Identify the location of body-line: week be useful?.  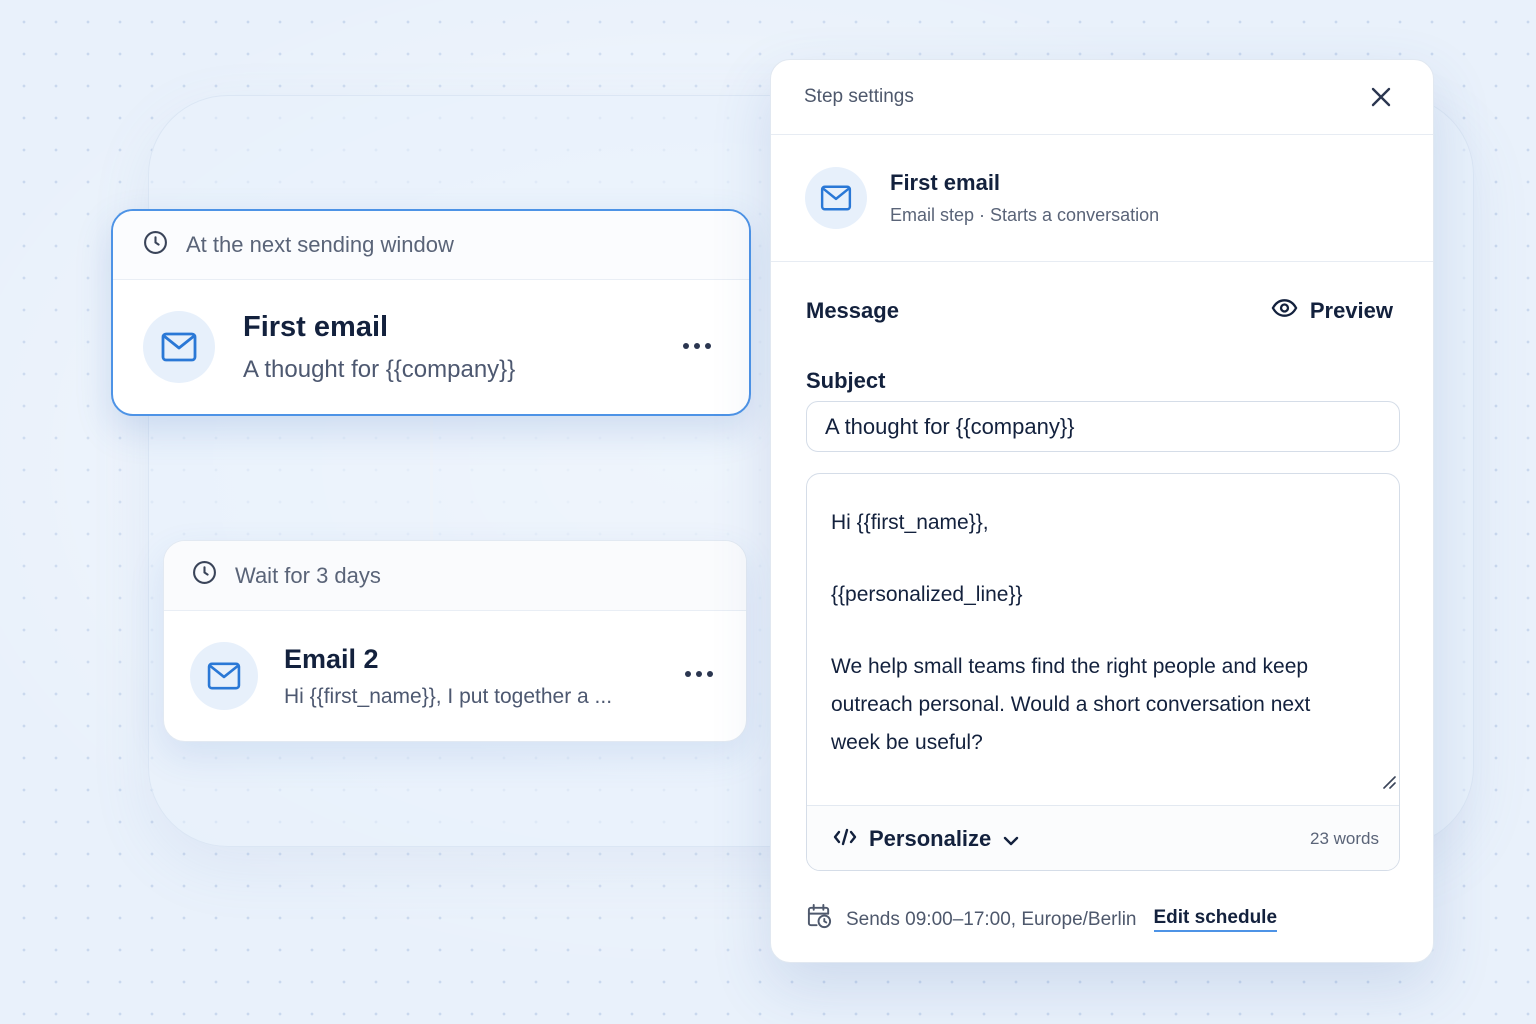
(907, 742).